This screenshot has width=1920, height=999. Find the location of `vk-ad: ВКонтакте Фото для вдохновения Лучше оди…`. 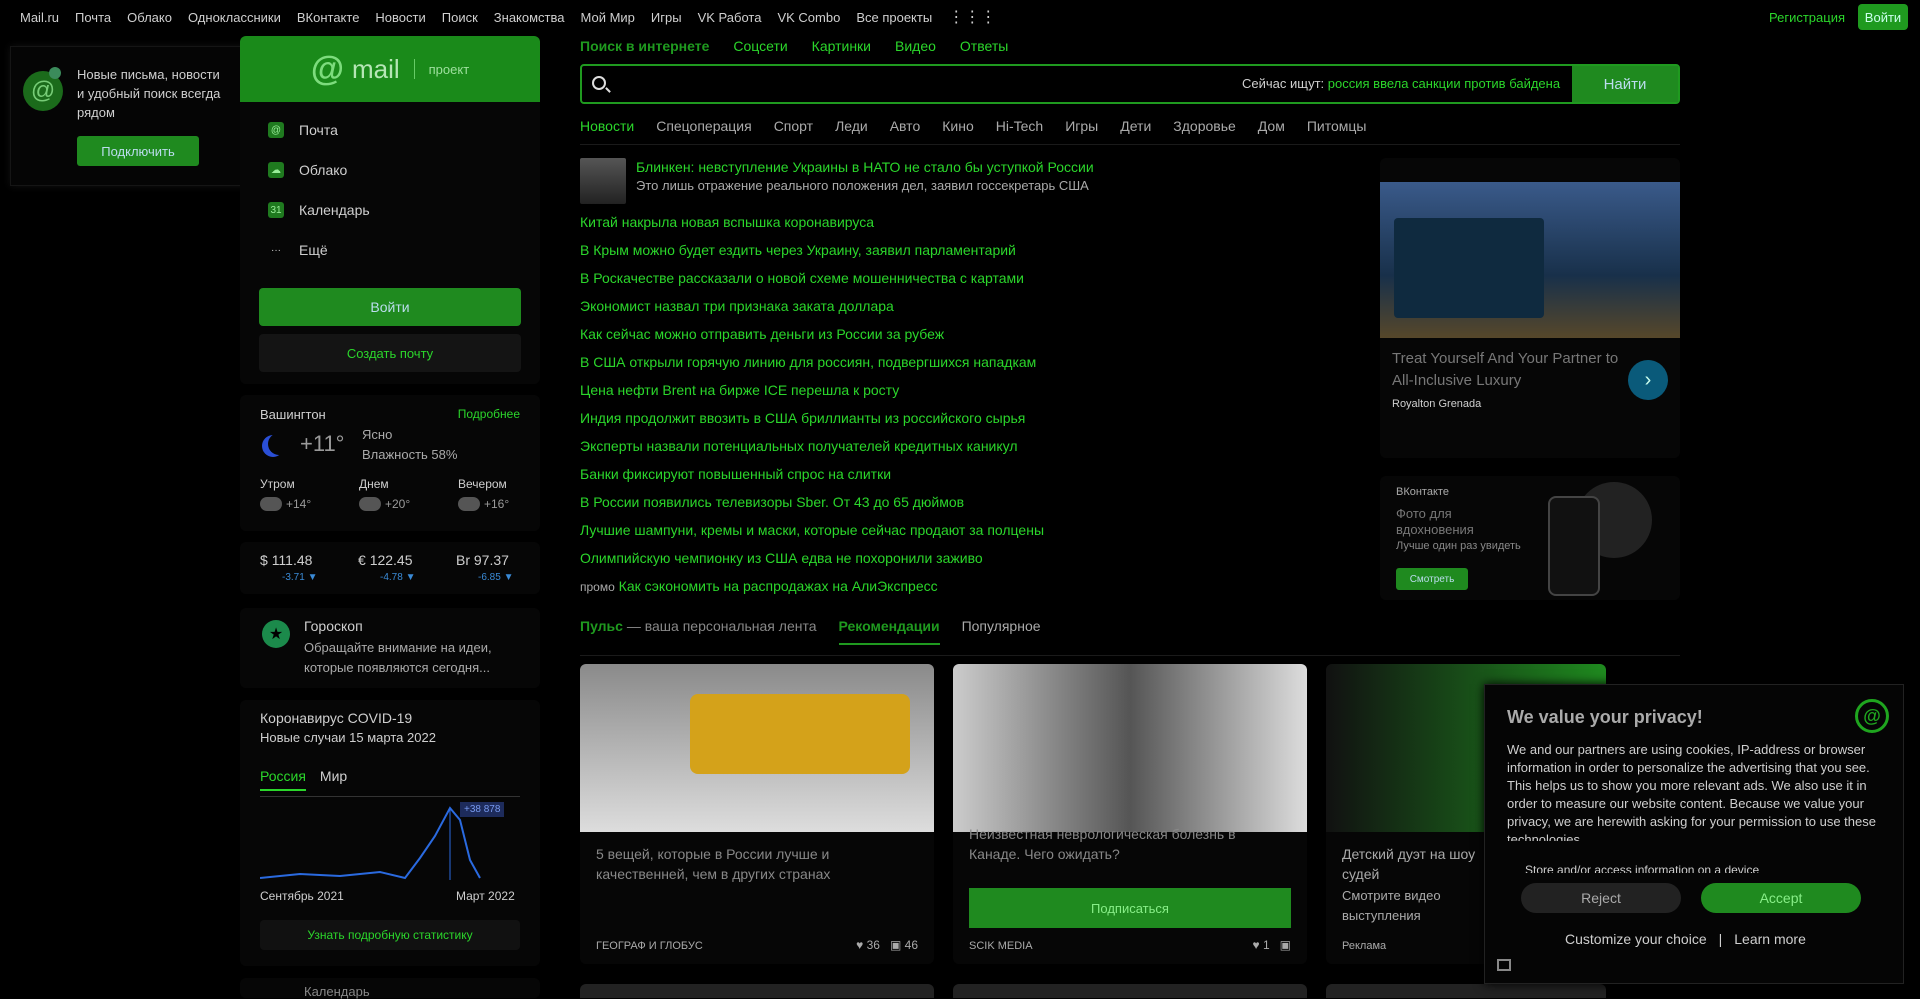

vk-ad: ВКонтакте Фото для вдохновения Лучше оди… is located at coordinates (1530, 538).